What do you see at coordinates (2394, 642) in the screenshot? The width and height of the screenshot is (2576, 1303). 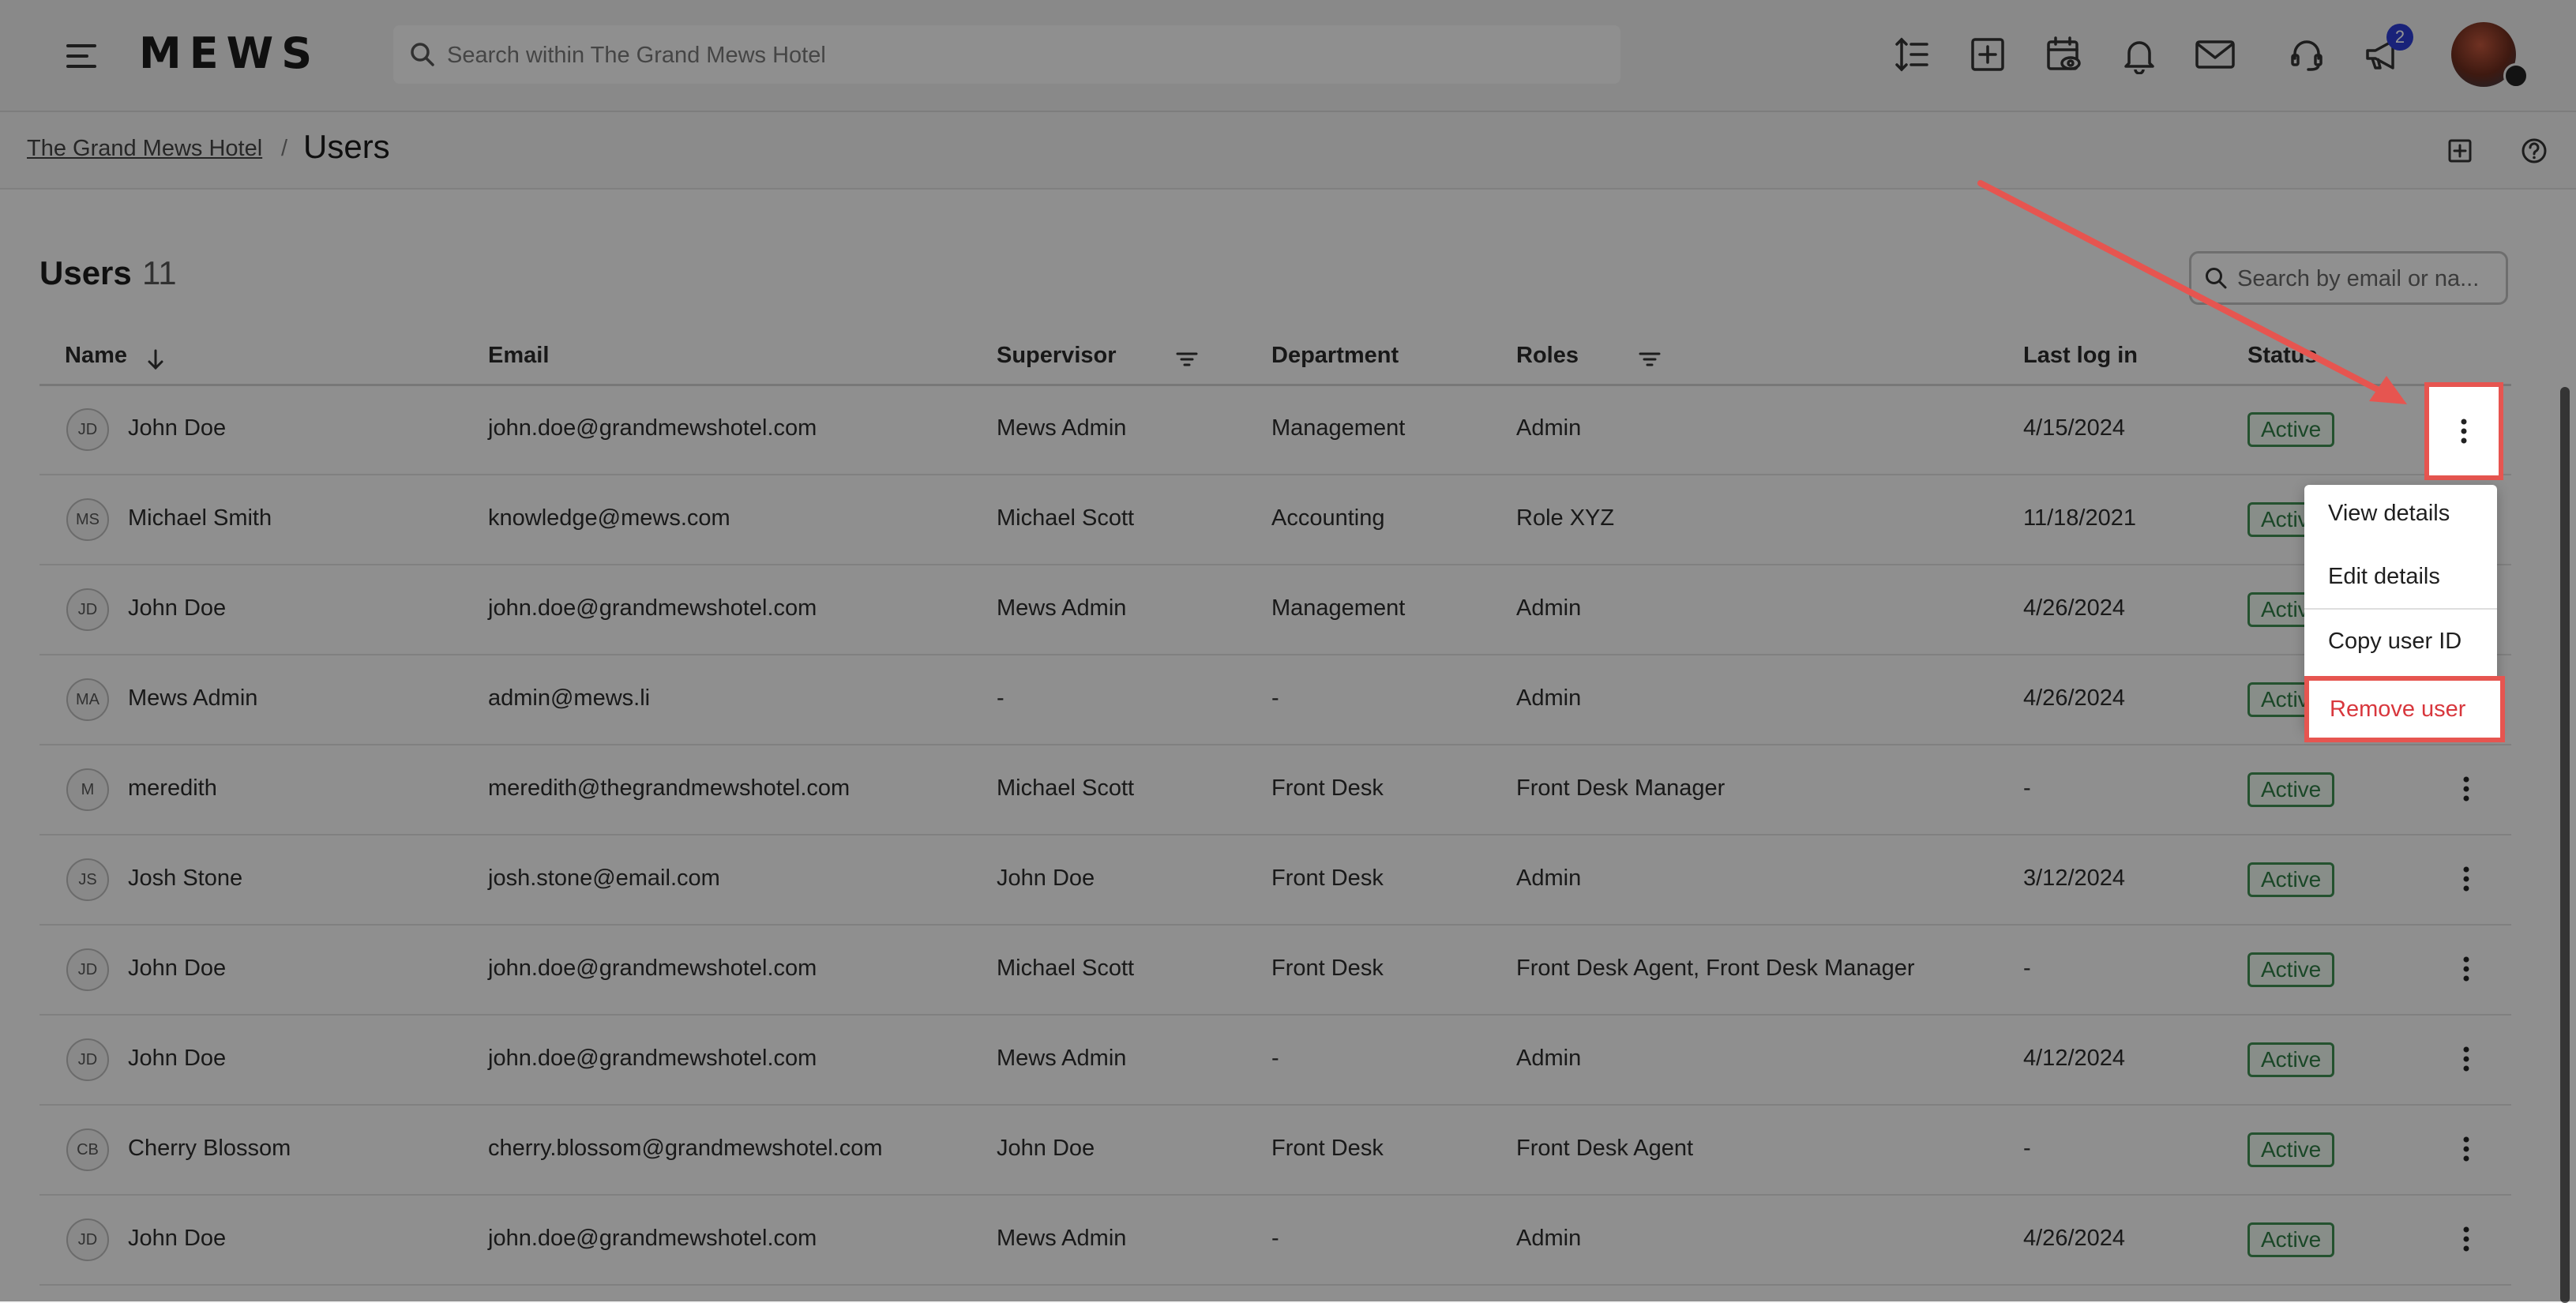 I see `menu-item-copy-user-id: Copy user ID` at bounding box center [2394, 642].